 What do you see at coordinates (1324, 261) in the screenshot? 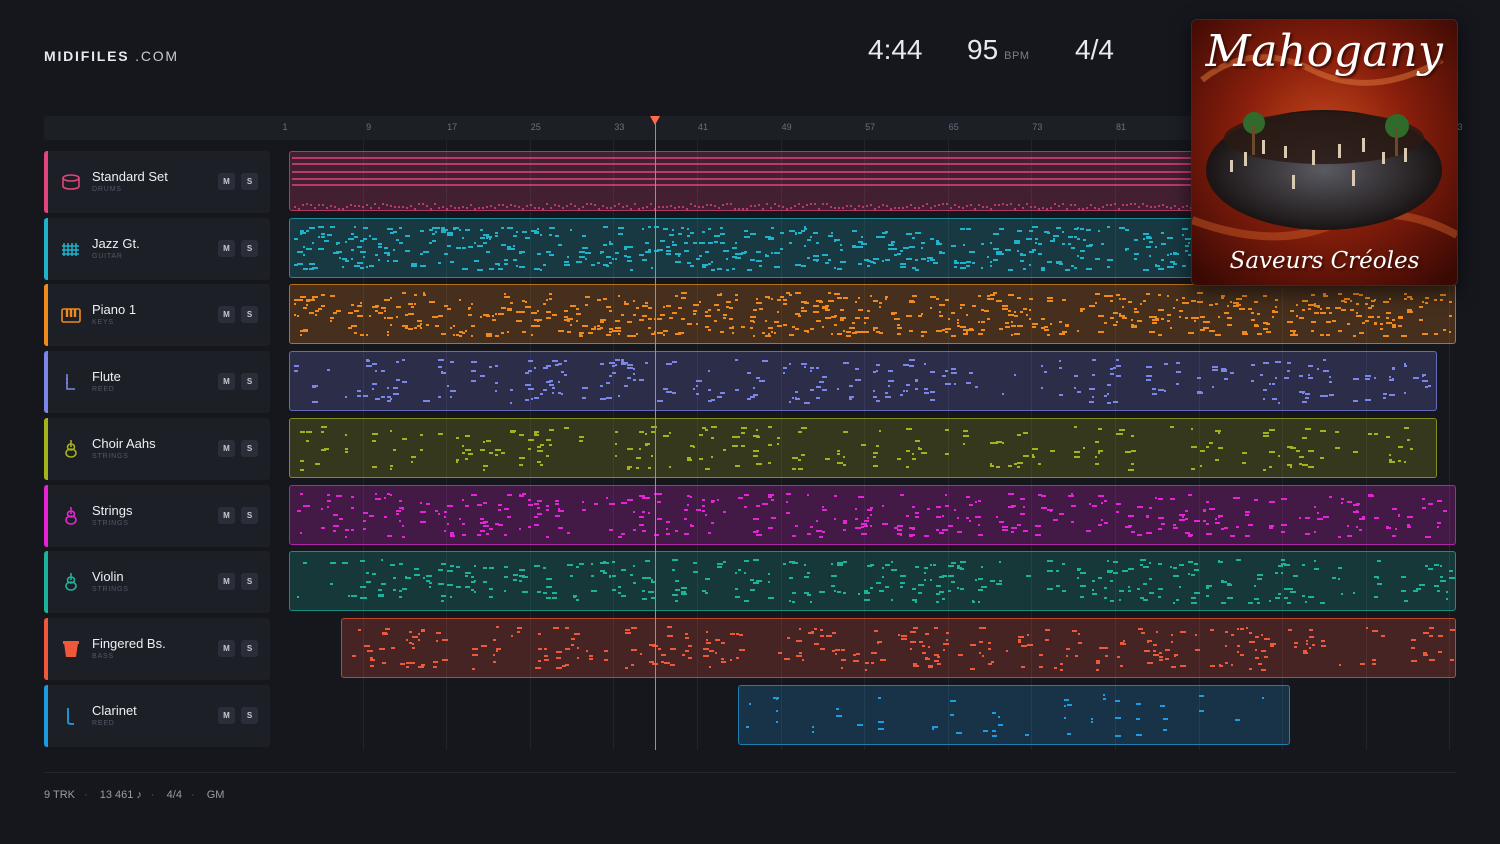
I see `album-subtitle: Saveurs Créoles` at bounding box center [1324, 261].